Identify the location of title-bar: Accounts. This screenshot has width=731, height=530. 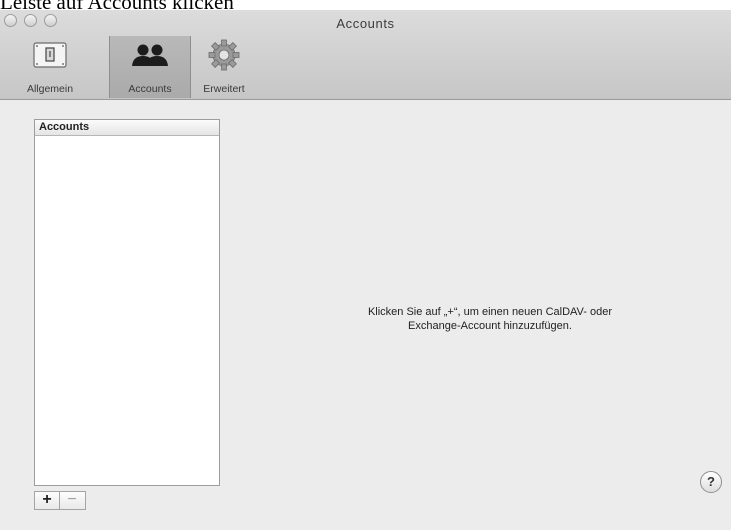
(365, 23).